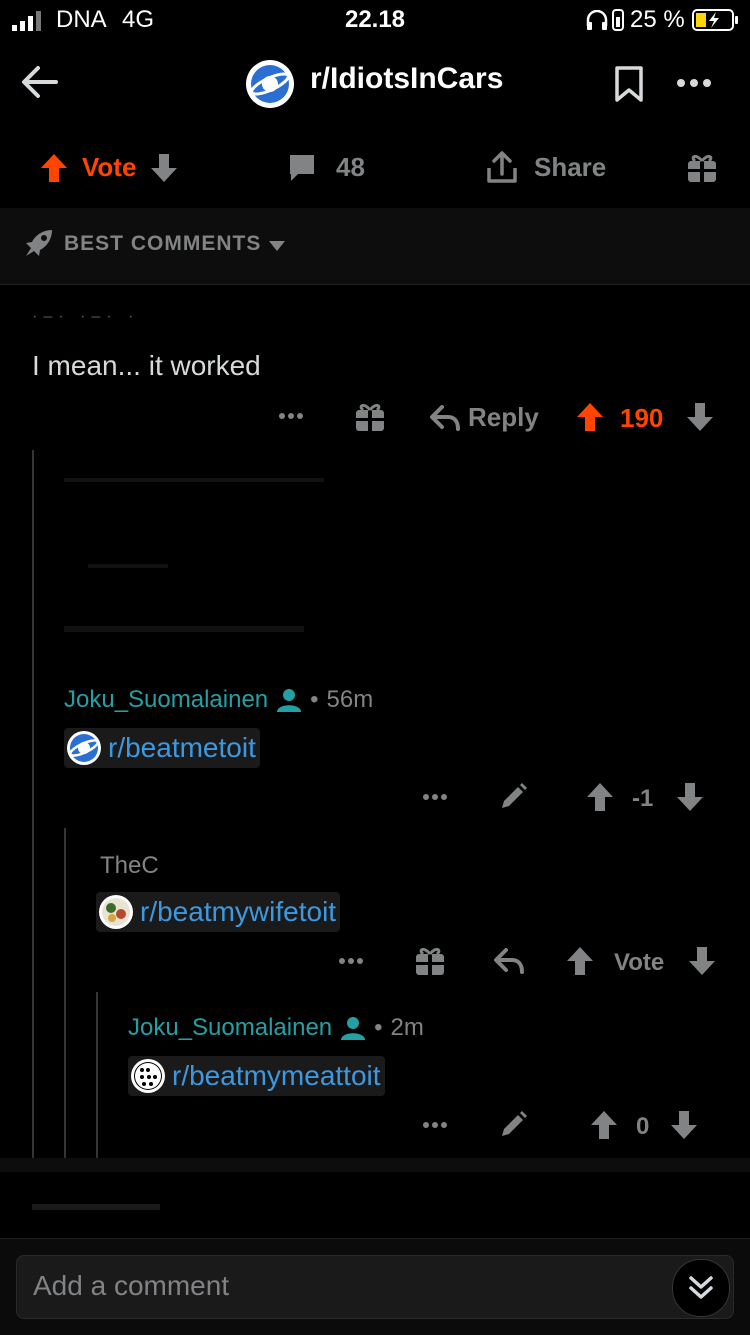 This screenshot has height=1335, width=750. I want to click on comment-header: Joku_Suomalainen • 56m, so click(218, 700).